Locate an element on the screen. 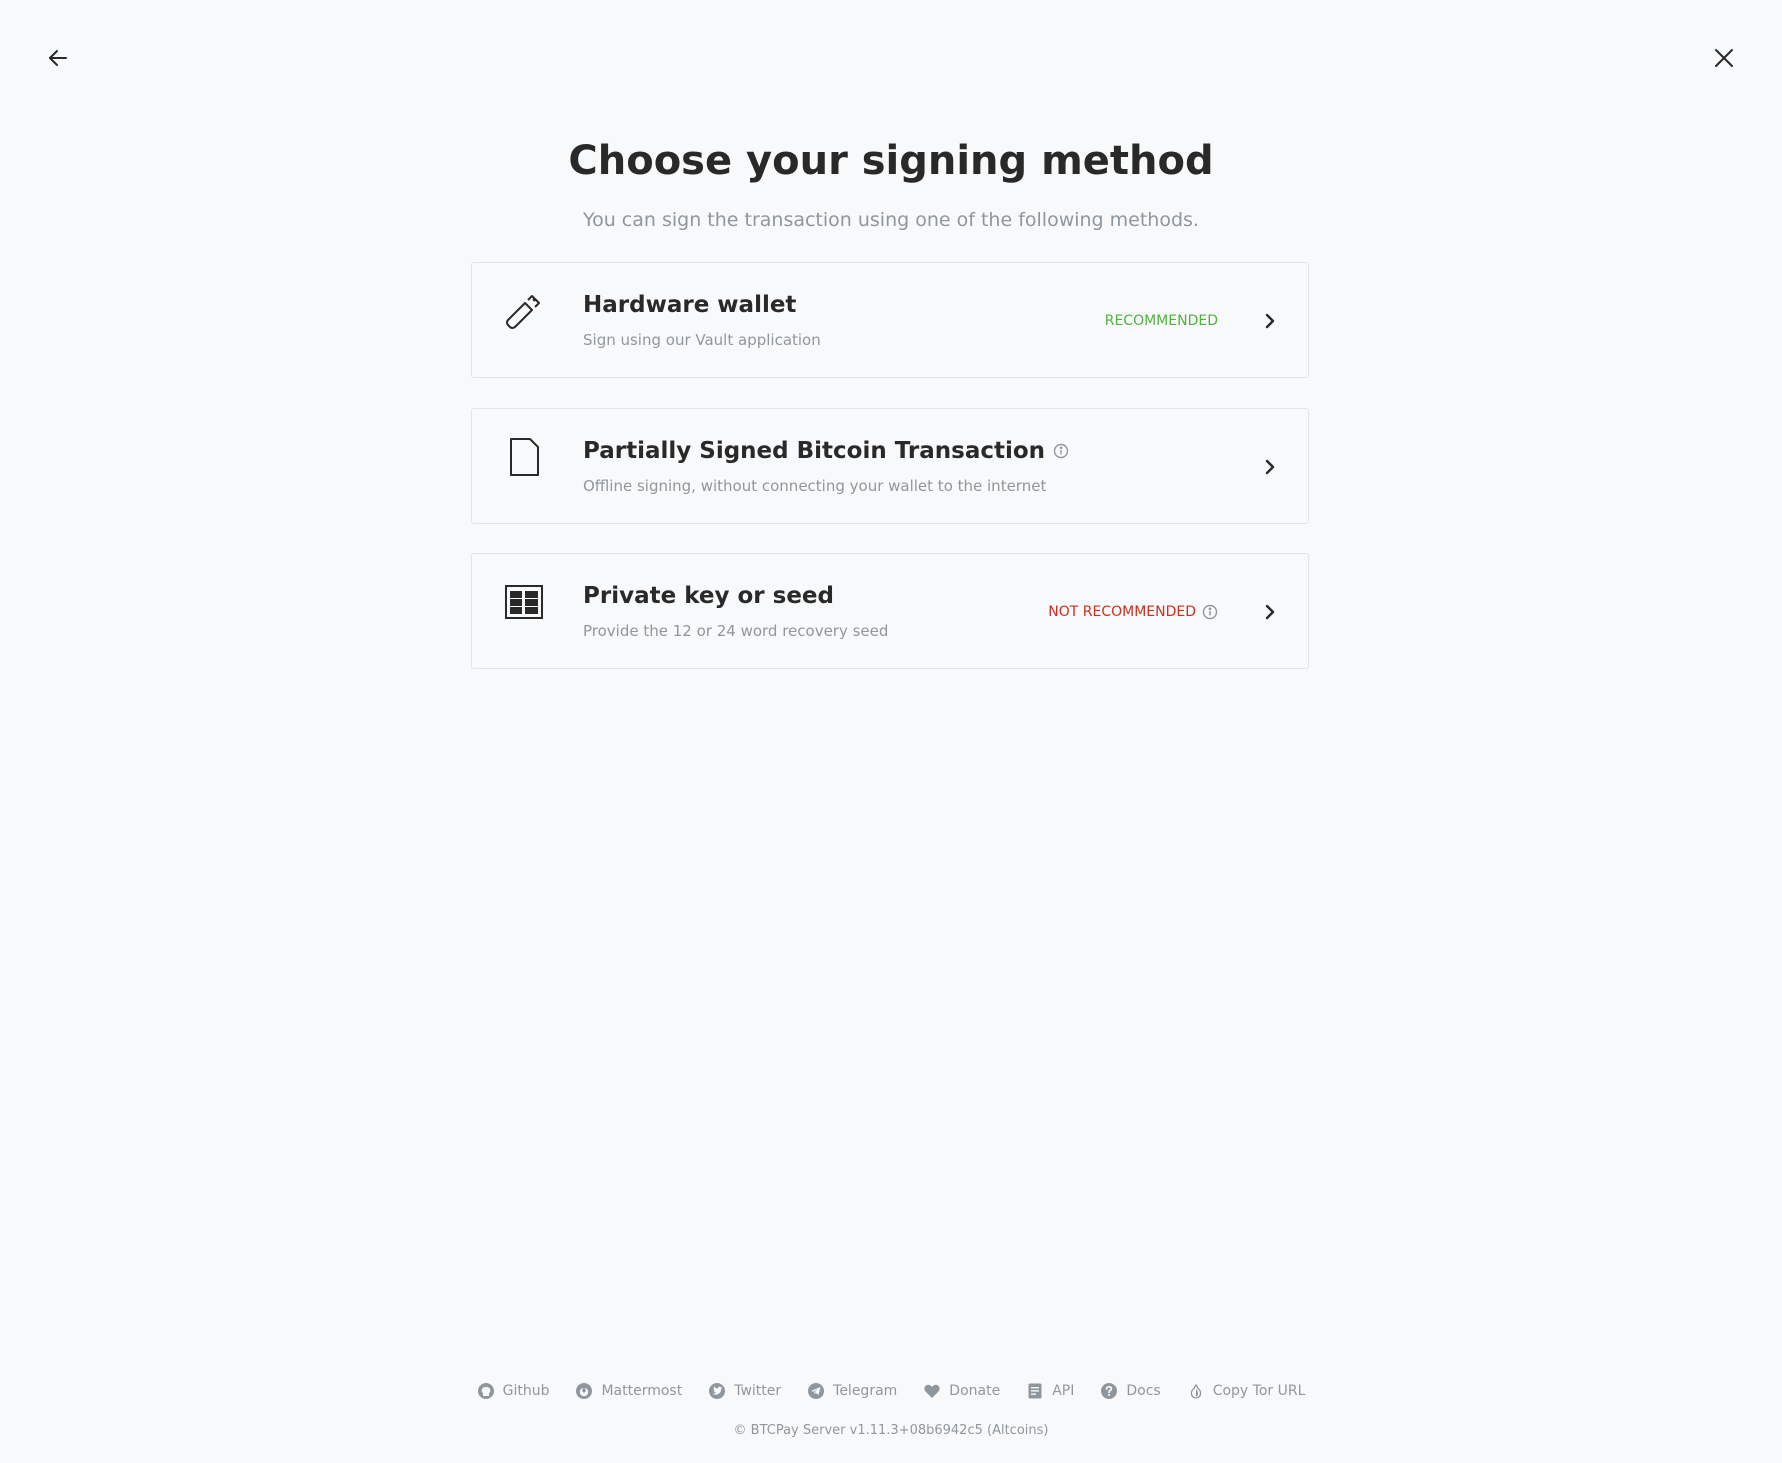  hardware-wallet-title-text: Hardware wallet is located at coordinates (690, 305).